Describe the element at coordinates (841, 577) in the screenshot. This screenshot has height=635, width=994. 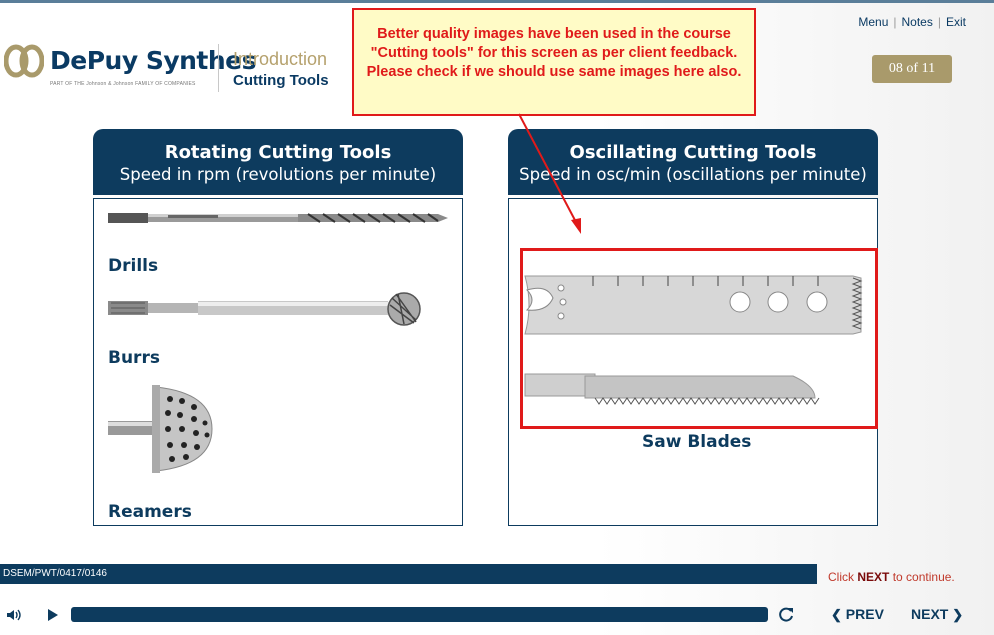
I see `hint-pre: Click` at that location.